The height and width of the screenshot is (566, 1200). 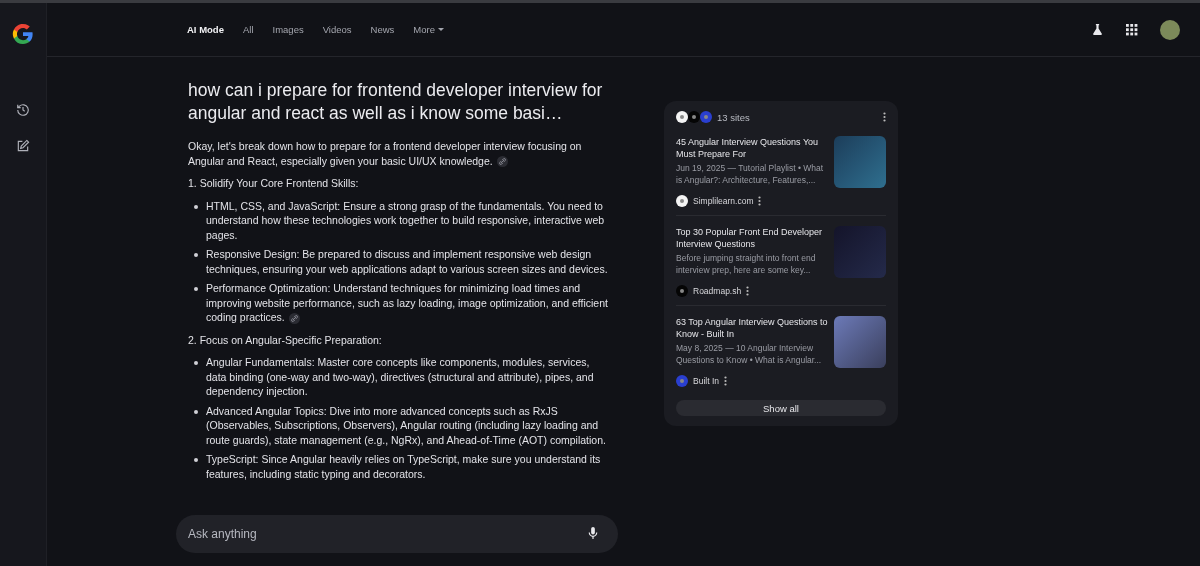 I want to click on history-icon, so click(x=23, y=110).